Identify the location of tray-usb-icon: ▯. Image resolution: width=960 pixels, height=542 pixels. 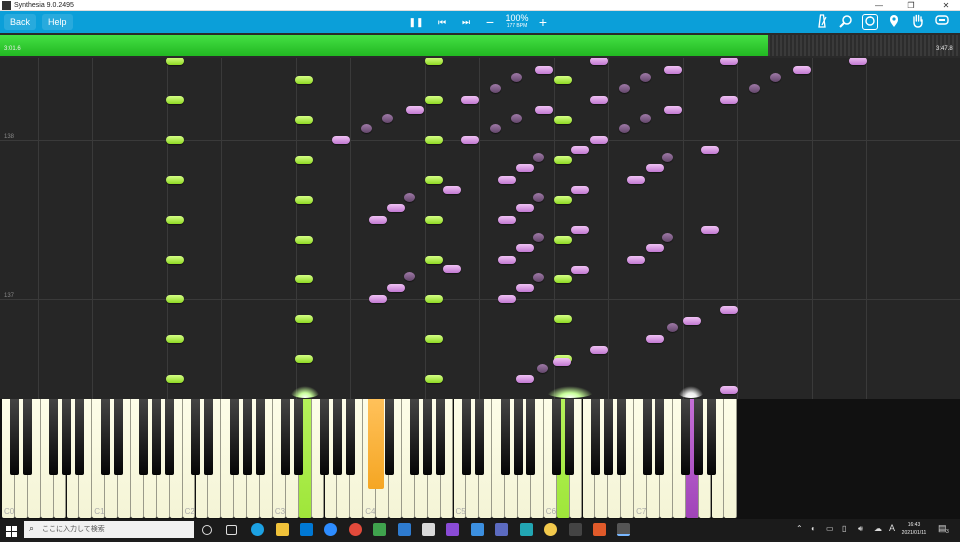
(844, 528).